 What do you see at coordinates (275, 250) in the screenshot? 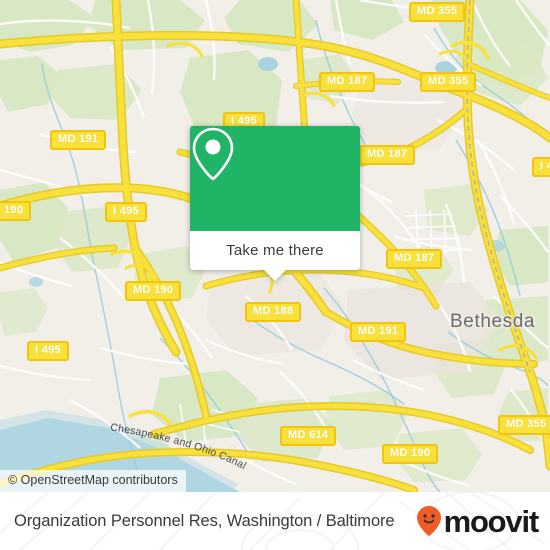
I see `take-me-there-button: Take me there` at bounding box center [275, 250].